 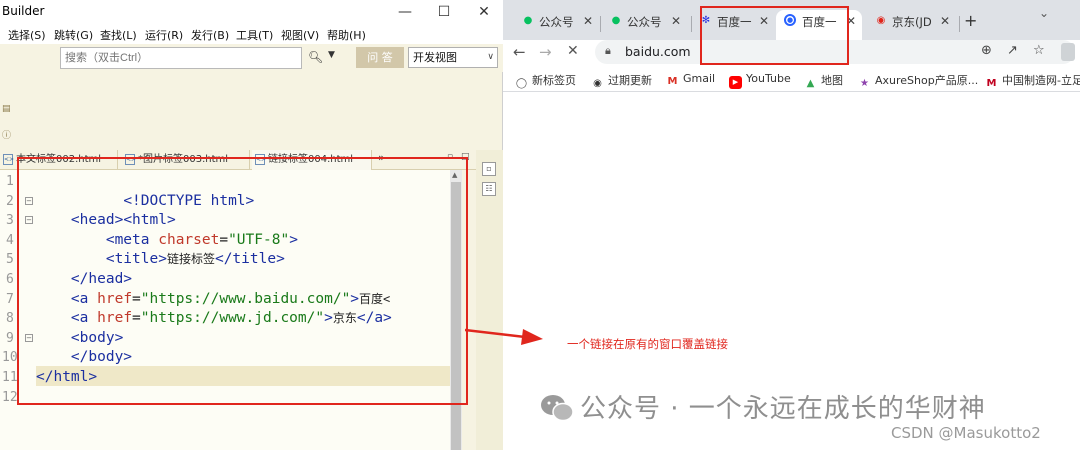 I want to click on jd-icon: ◉, so click(x=881, y=20).